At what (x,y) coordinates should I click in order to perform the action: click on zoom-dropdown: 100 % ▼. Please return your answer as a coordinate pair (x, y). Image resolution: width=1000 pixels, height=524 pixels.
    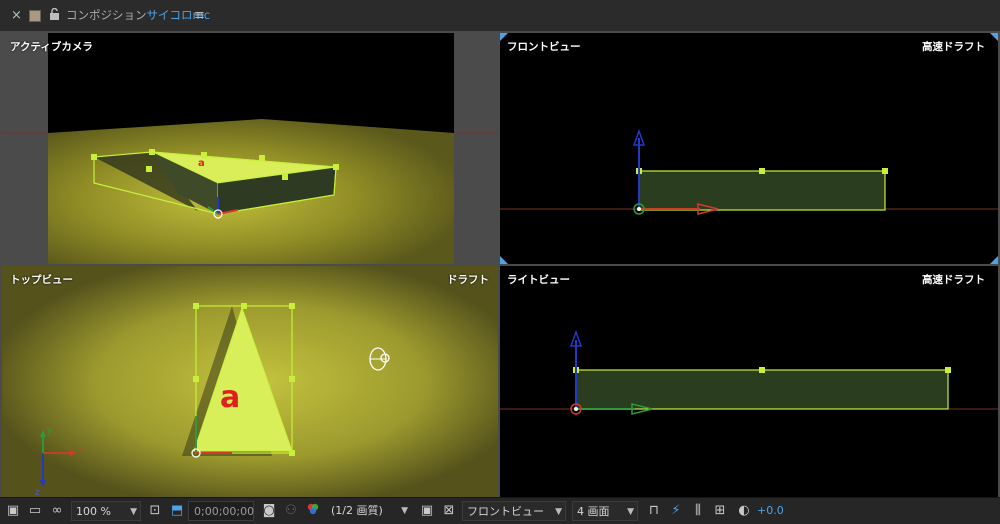
    Looking at the image, I should click on (106, 511).